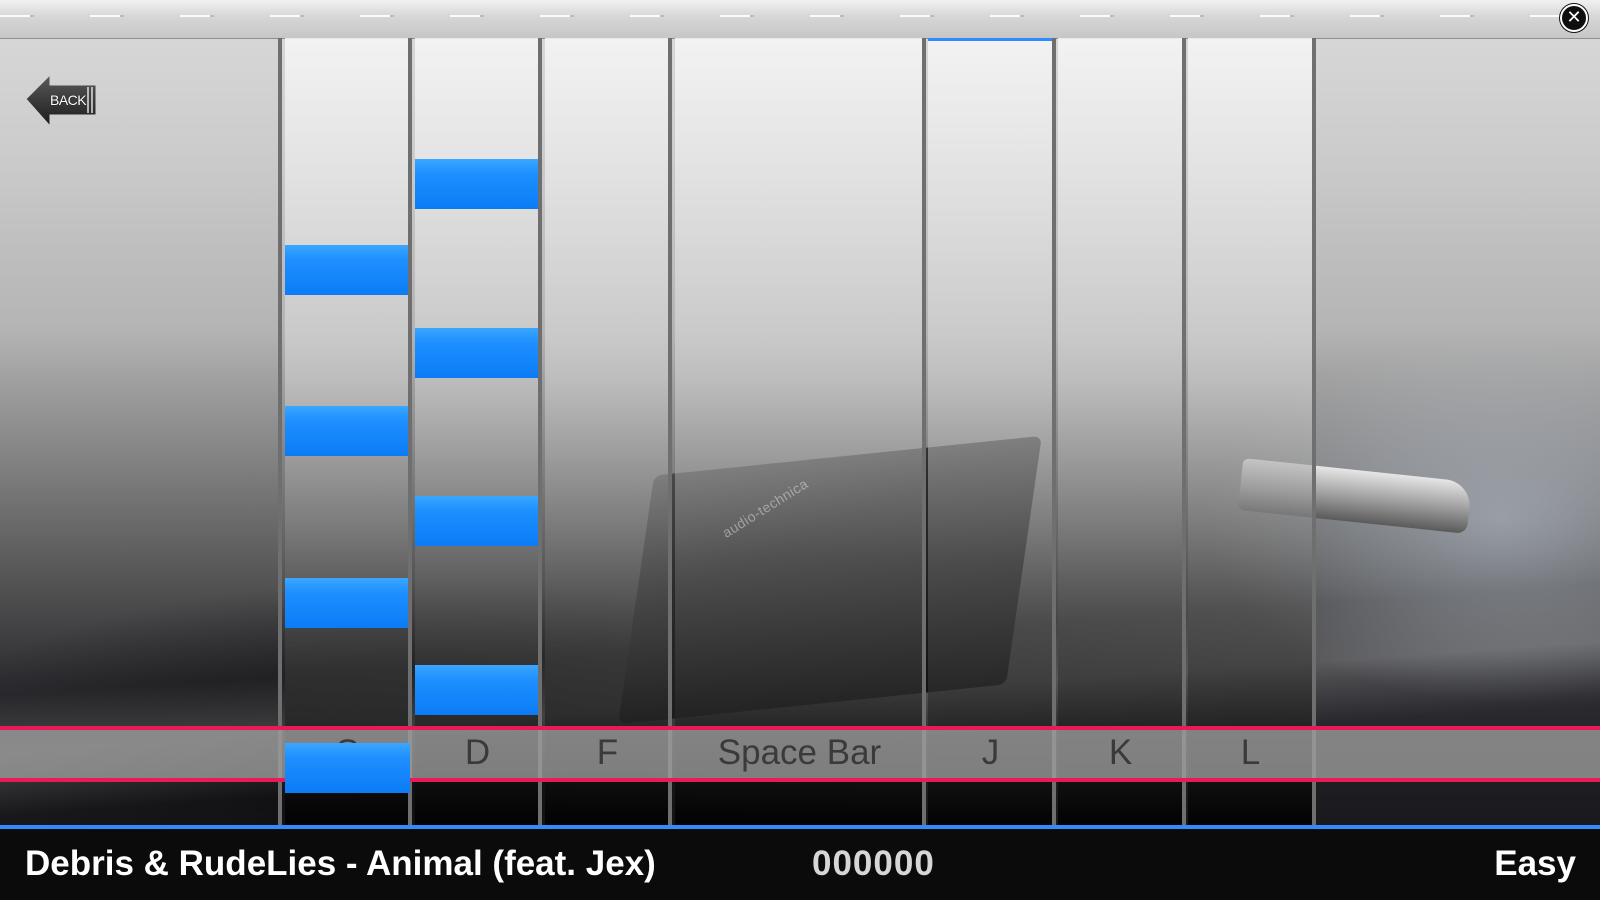  What do you see at coordinates (990, 752) in the screenshot?
I see `key-label: J` at bounding box center [990, 752].